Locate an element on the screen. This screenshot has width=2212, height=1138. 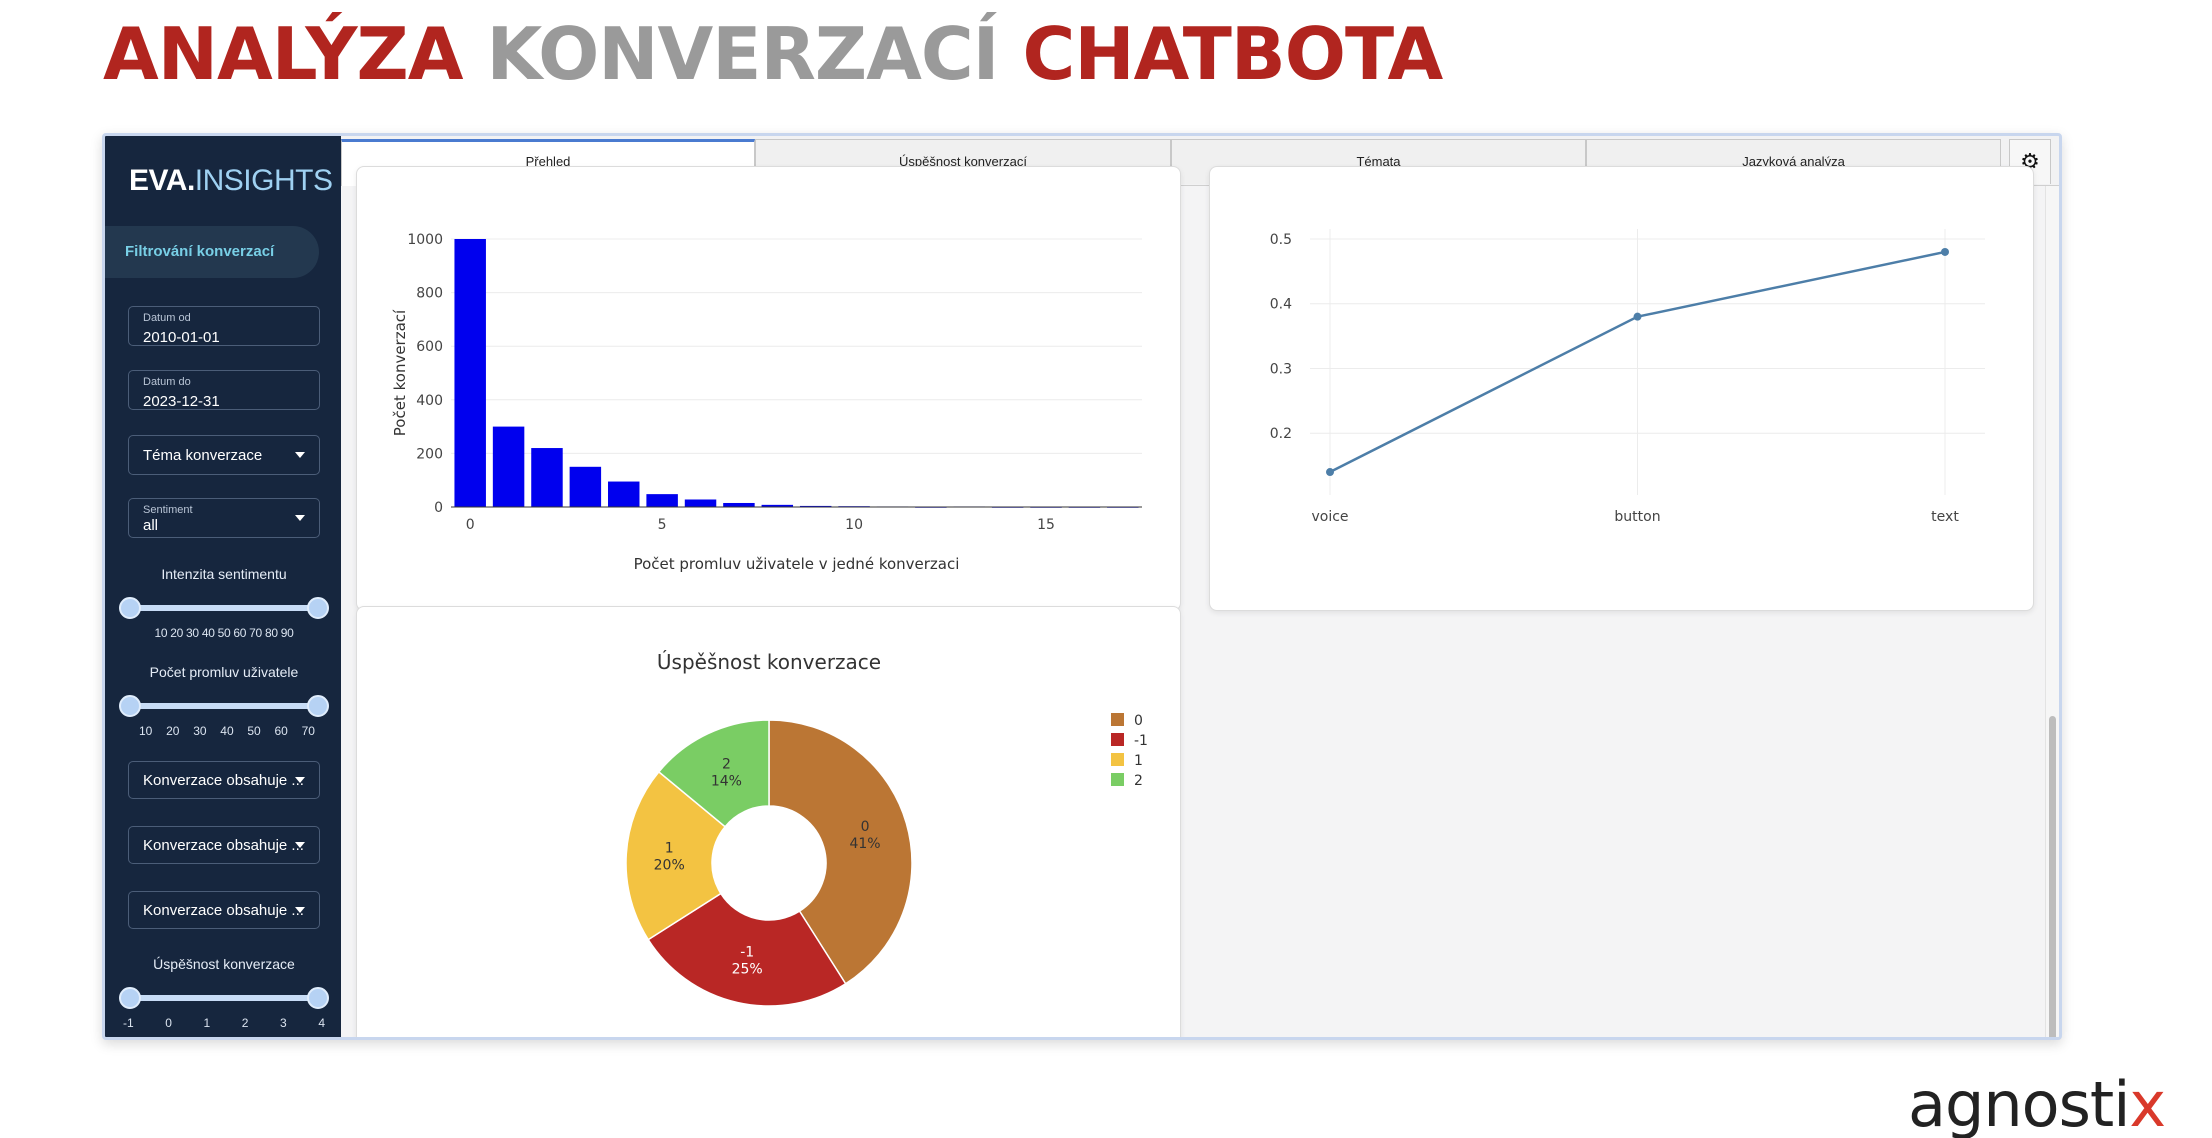
legend-label: -1 is located at coordinates (1141, 741).